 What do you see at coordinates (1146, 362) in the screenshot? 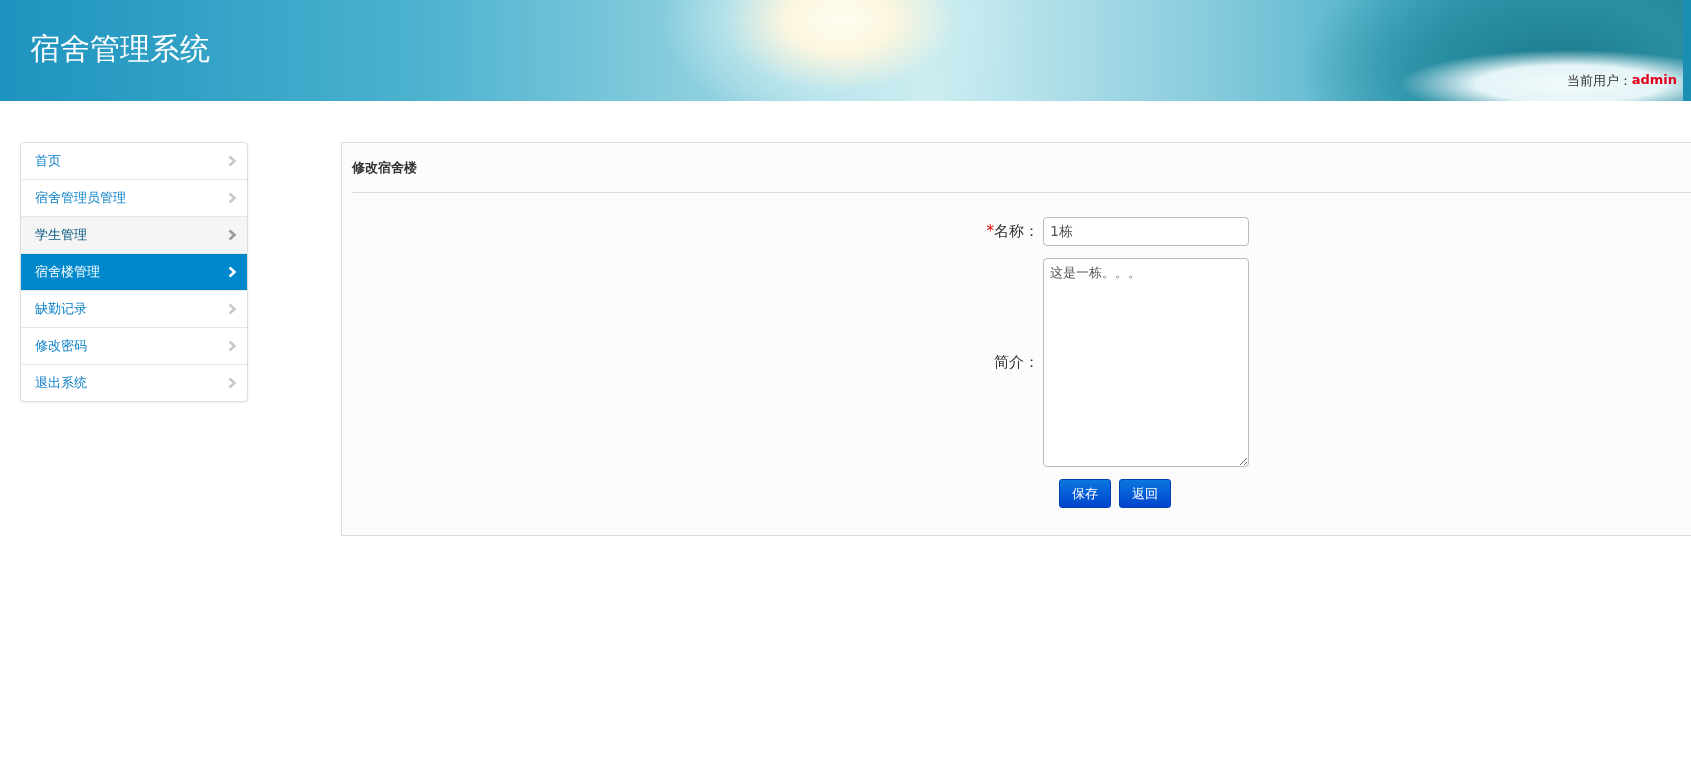
I see `description-textarea: 这是一栋。。。` at bounding box center [1146, 362].